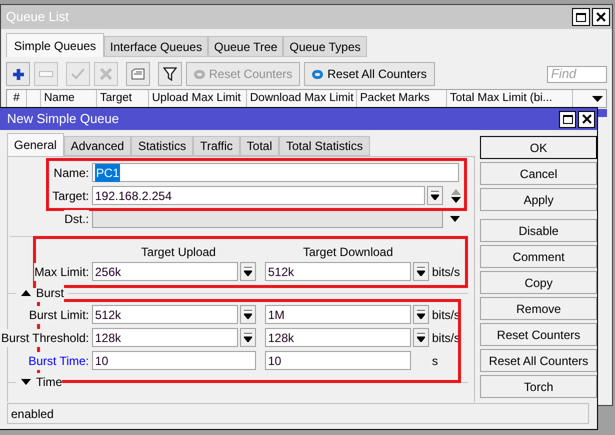 Image resolution: width=615 pixels, height=435 pixels. I want to click on check-icon, so click(78, 74).